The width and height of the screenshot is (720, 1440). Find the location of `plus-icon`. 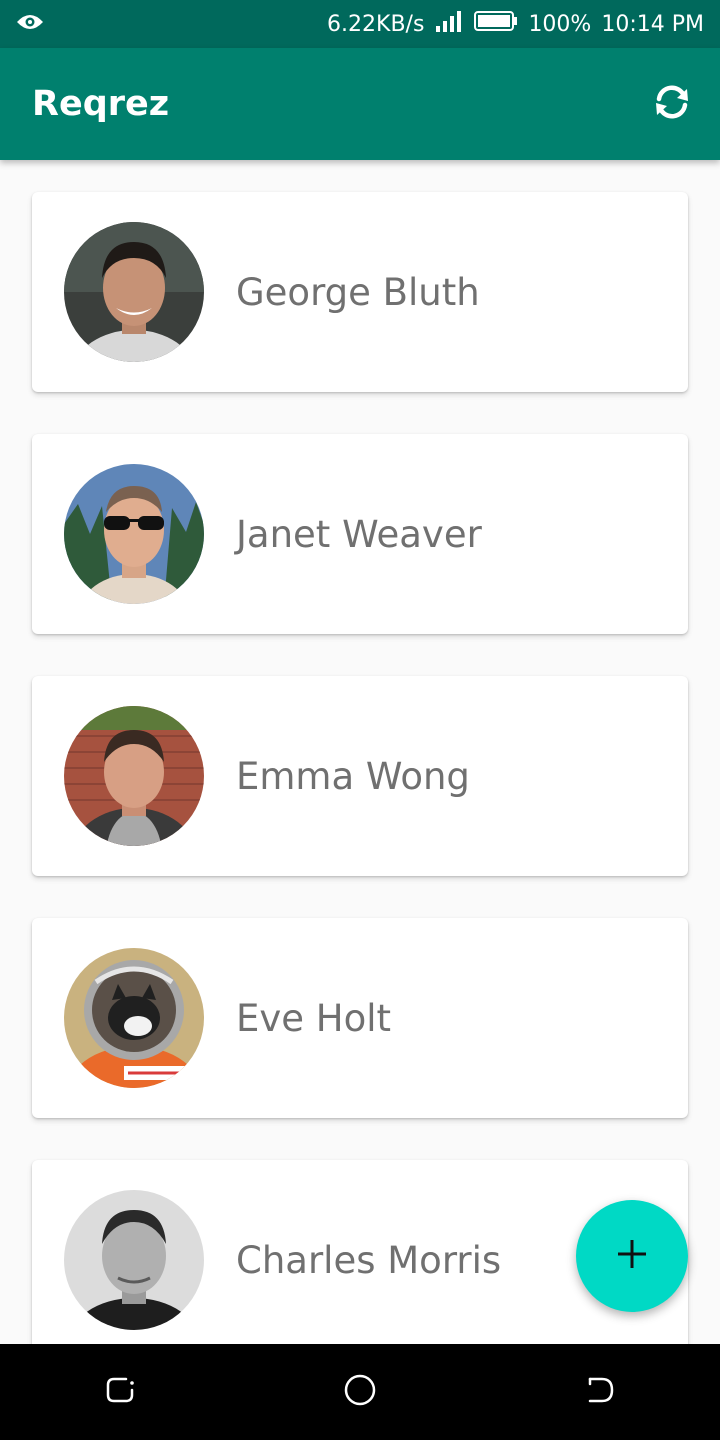

plus-icon is located at coordinates (632, 1256).